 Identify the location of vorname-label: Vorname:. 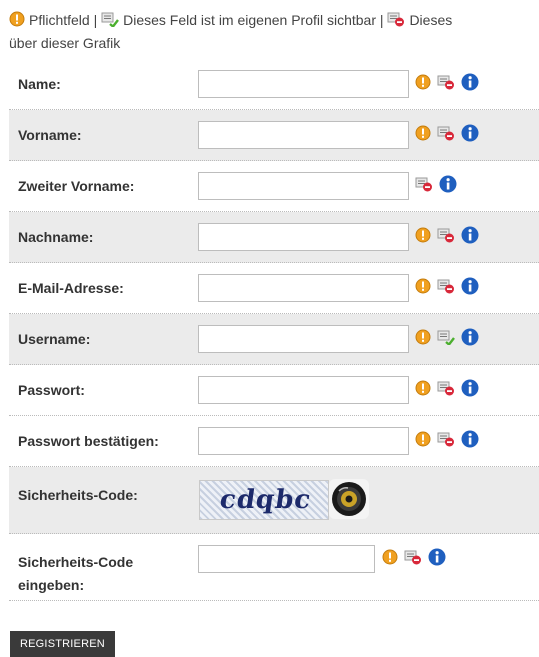
(50, 135).